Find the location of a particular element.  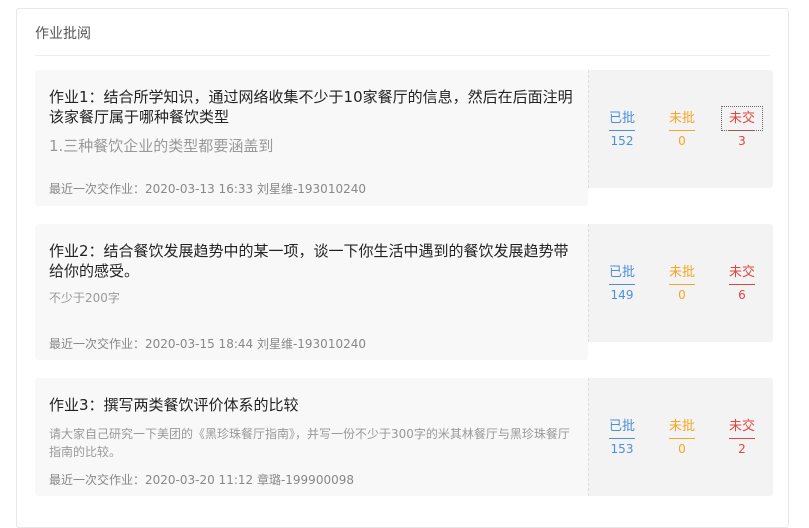

unsubmitted-stat: 未交 6 is located at coordinates (742, 281).